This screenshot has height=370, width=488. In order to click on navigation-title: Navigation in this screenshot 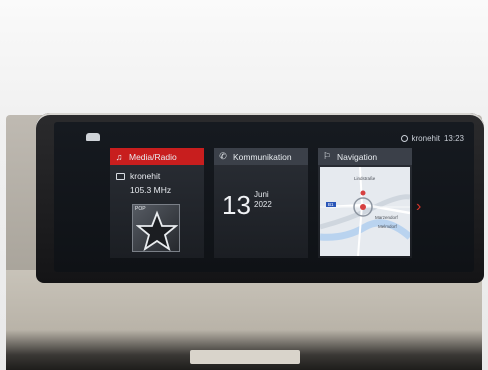, I will do `click(357, 156)`.